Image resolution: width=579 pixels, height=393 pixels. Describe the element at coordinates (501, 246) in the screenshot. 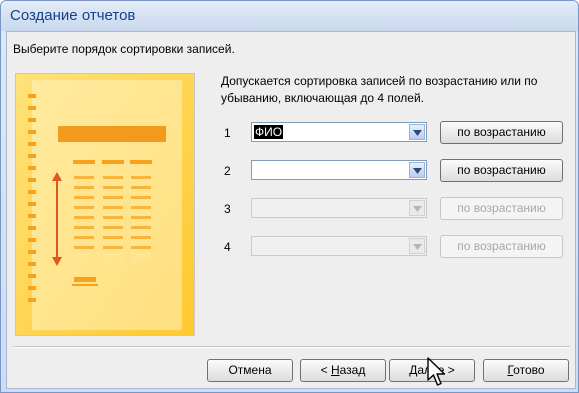

I see `sort-order-4-button: по возрастанию` at that location.